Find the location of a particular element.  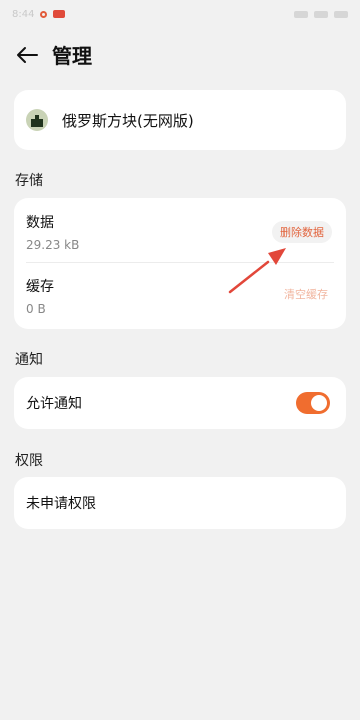

permissions-card: 未申请权限 is located at coordinates (180, 503).